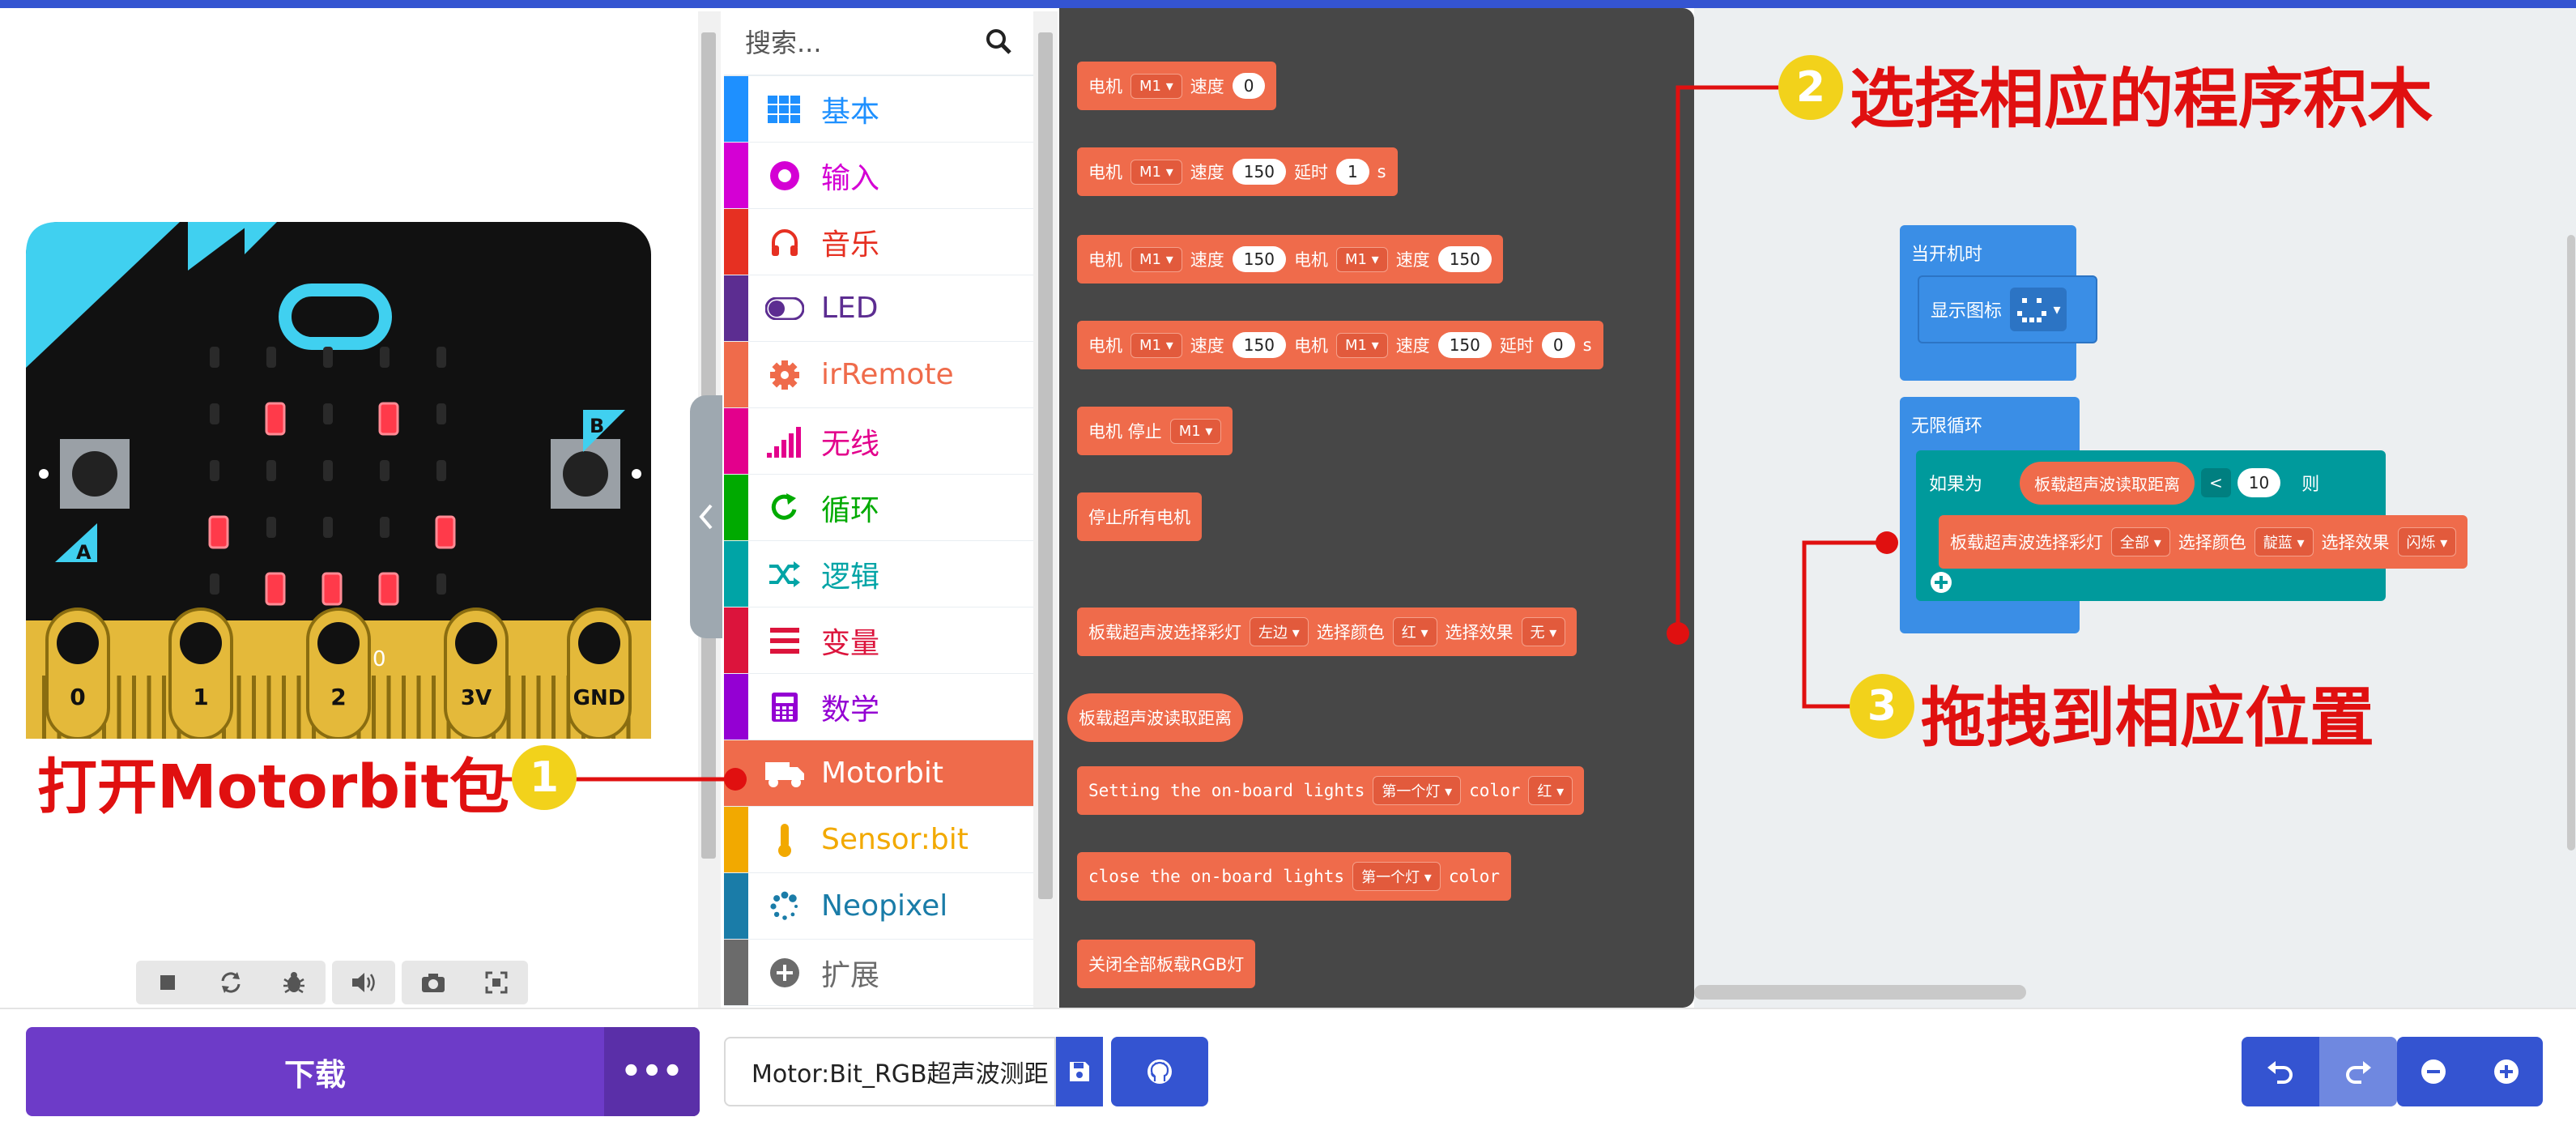 Image resolution: width=2576 pixels, height=1134 pixels. Describe the element at coordinates (1381, 171) in the screenshot. I see `block-text: s` at that location.